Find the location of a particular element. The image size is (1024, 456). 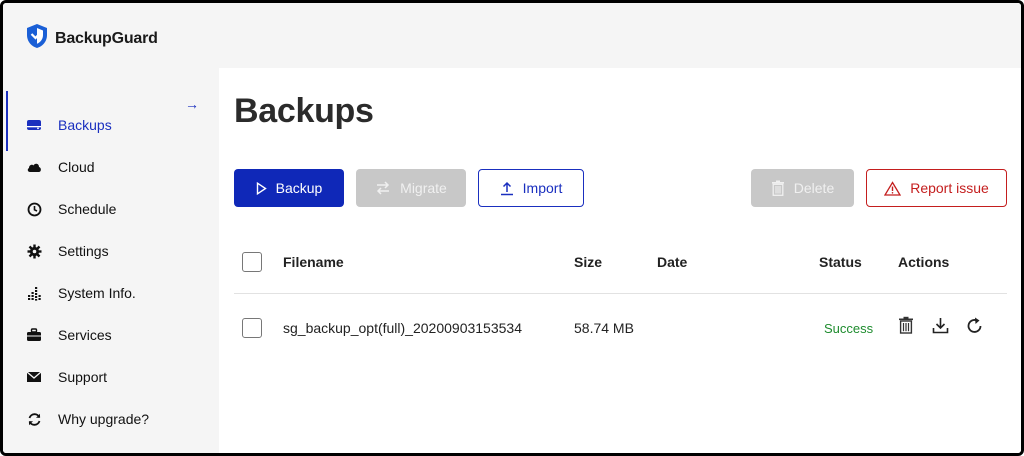

column-header-actions: Actions is located at coordinates (924, 262).